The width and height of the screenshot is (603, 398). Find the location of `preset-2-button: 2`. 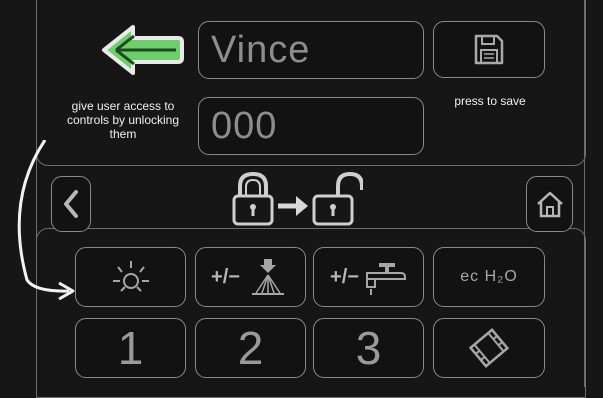

preset-2-button: 2 is located at coordinates (250, 348).